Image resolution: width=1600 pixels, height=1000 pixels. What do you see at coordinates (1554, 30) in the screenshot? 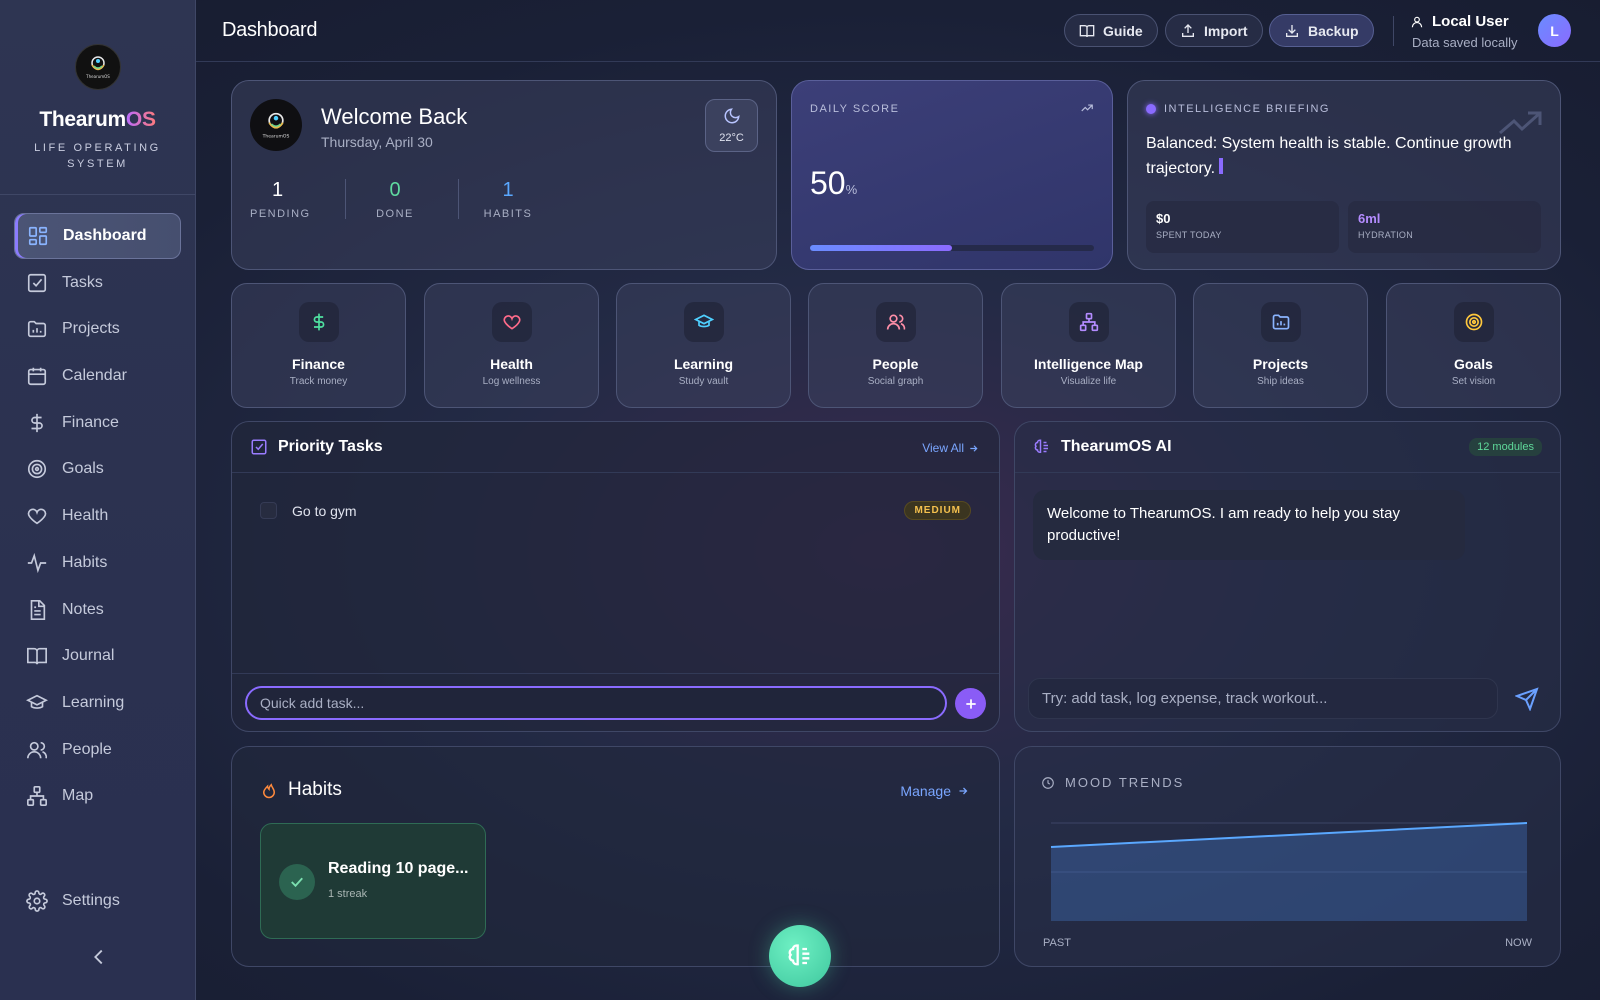
I see `avatar: L` at bounding box center [1554, 30].